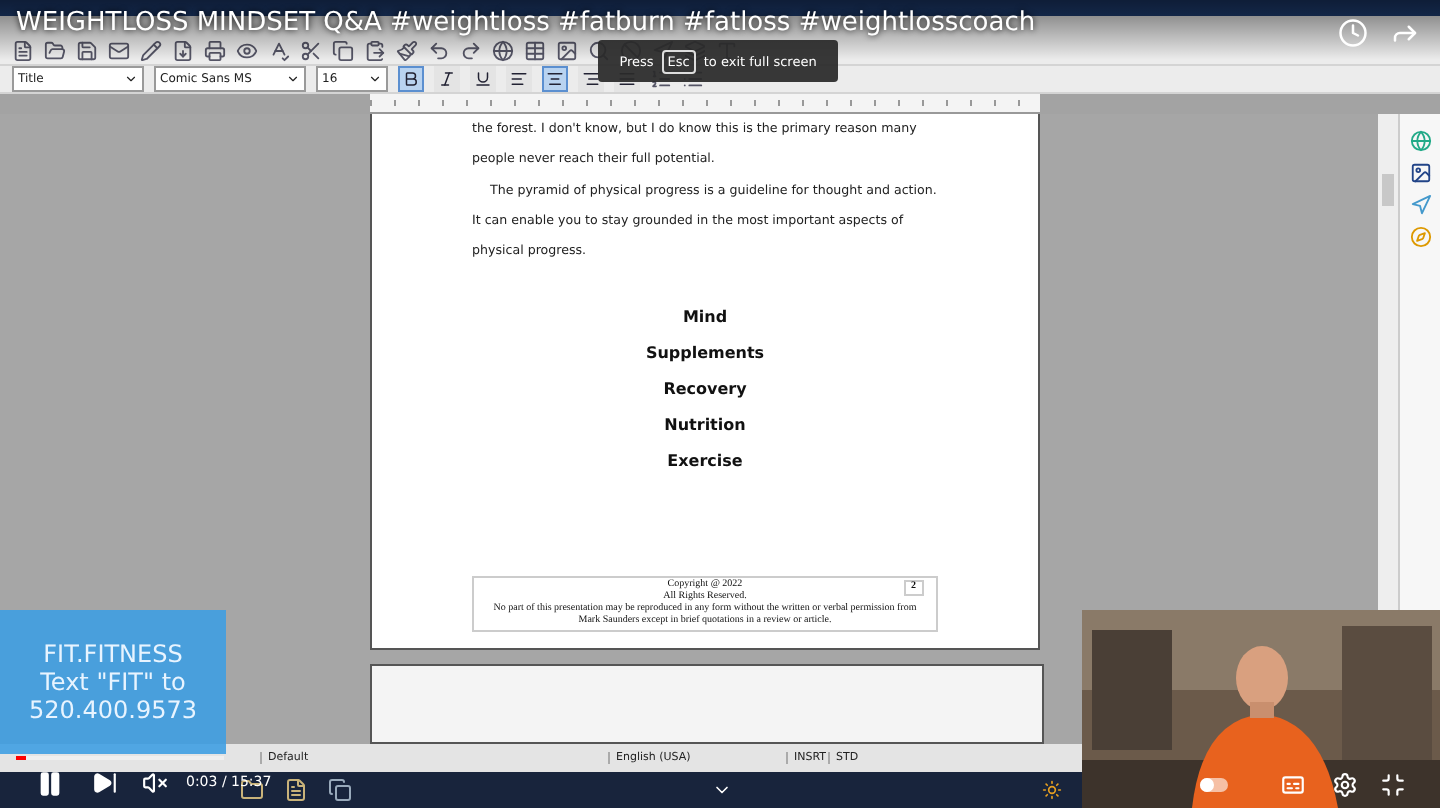 The height and width of the screenshot is (808, 1440). Describe the element at coordinates (113, 710) in the screenshot. I see `promo-text: 520.400.9573` at that location.